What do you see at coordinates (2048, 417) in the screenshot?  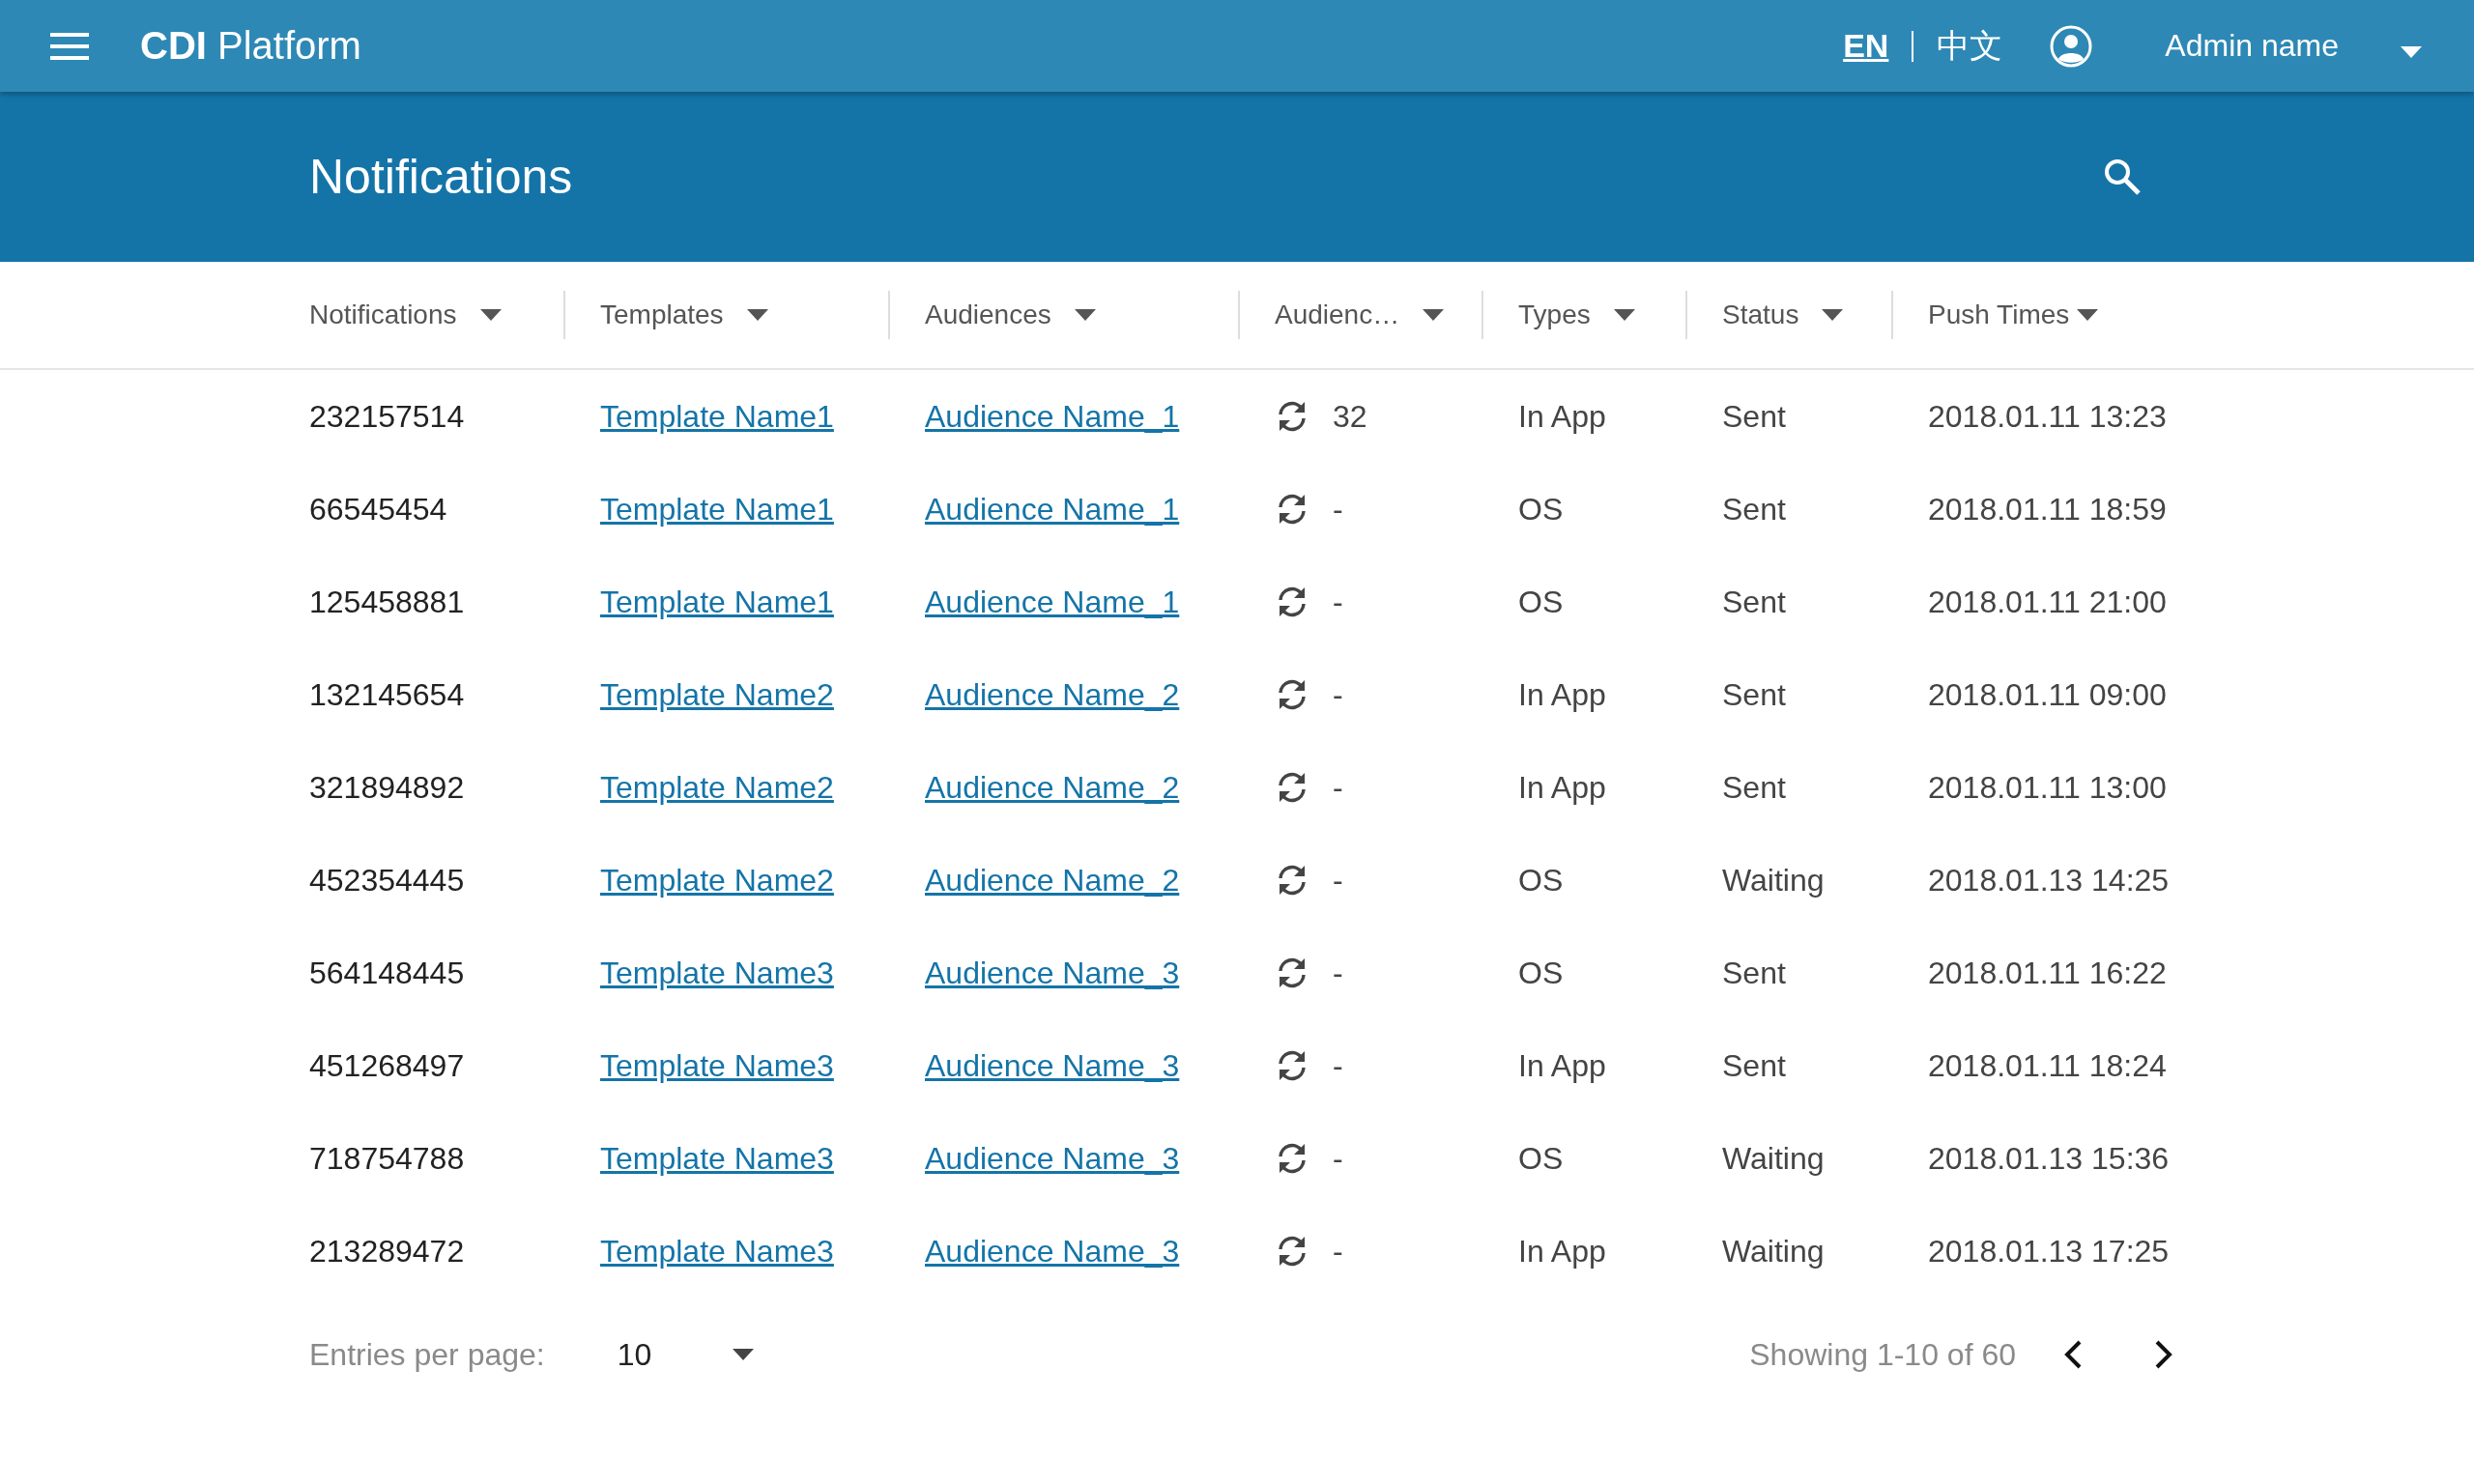 I see `table-cell: 2018.01.11 13:23` at bounding box center [2048, 417].